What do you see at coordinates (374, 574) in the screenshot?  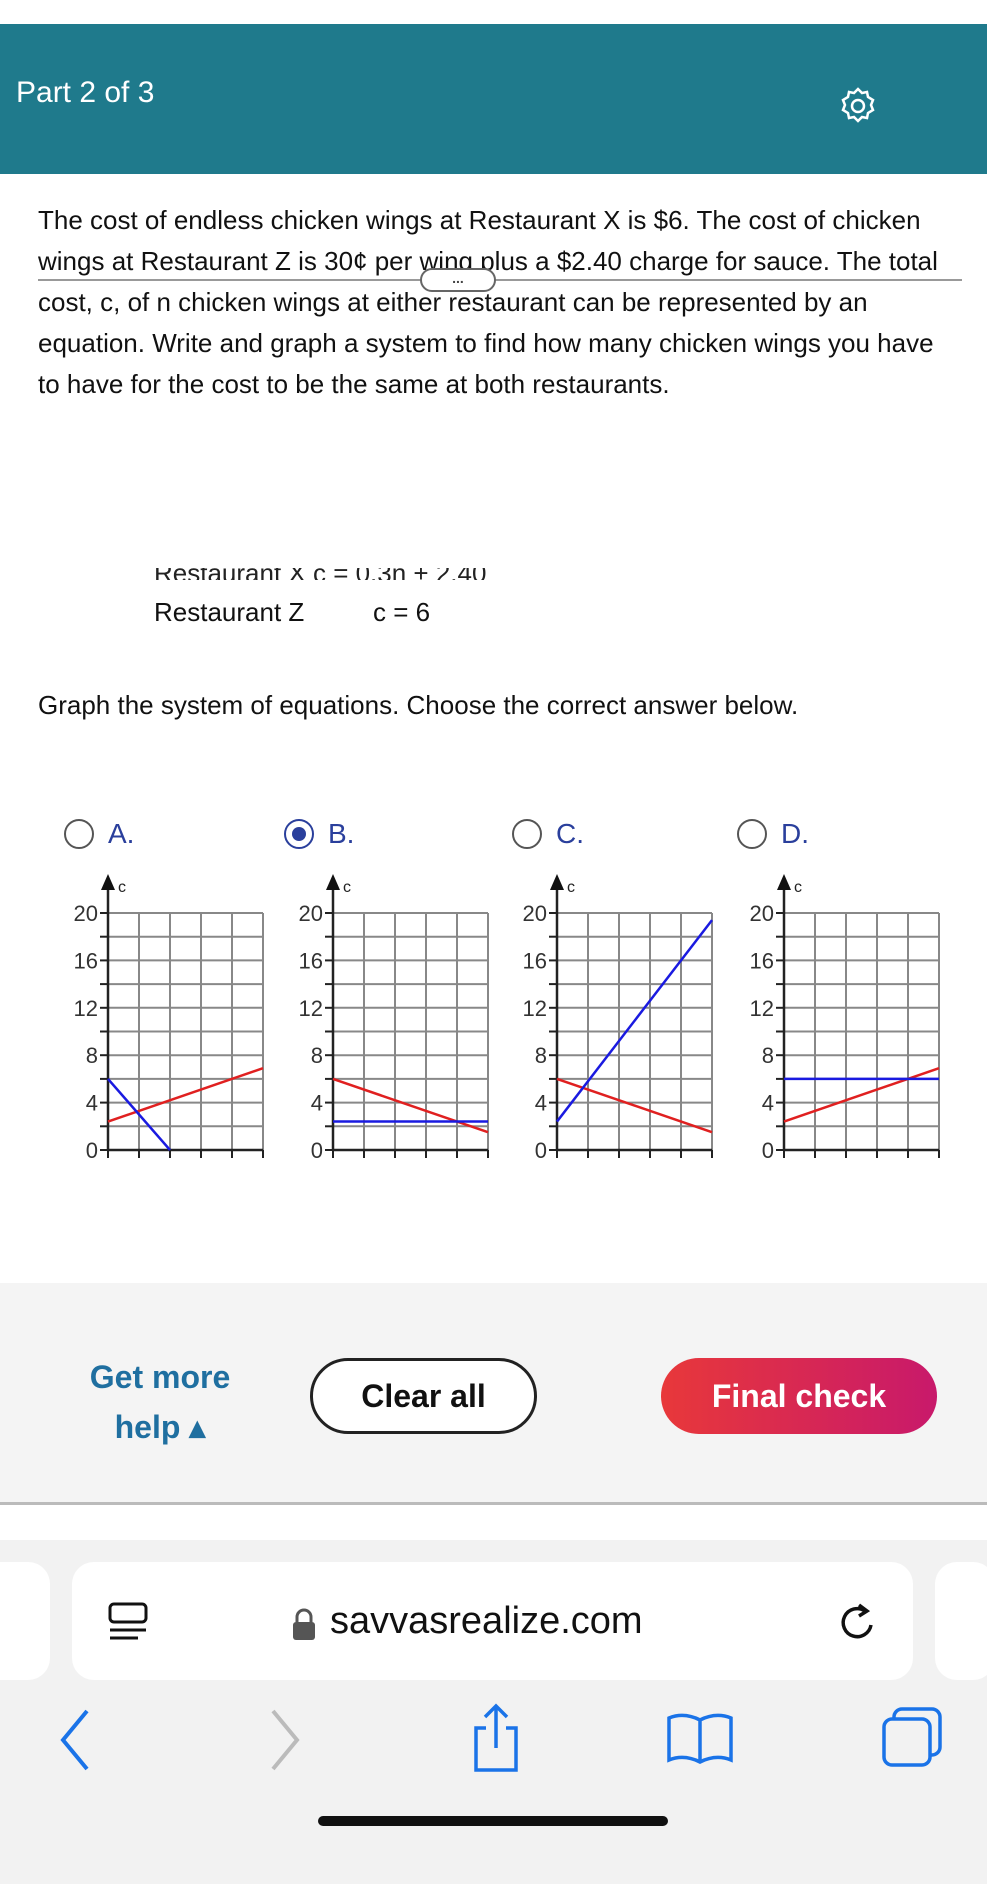 I see `cutoff-equation-row: Restaurant X c = 0.3n + 2.40` at bounding box center [374, 574].